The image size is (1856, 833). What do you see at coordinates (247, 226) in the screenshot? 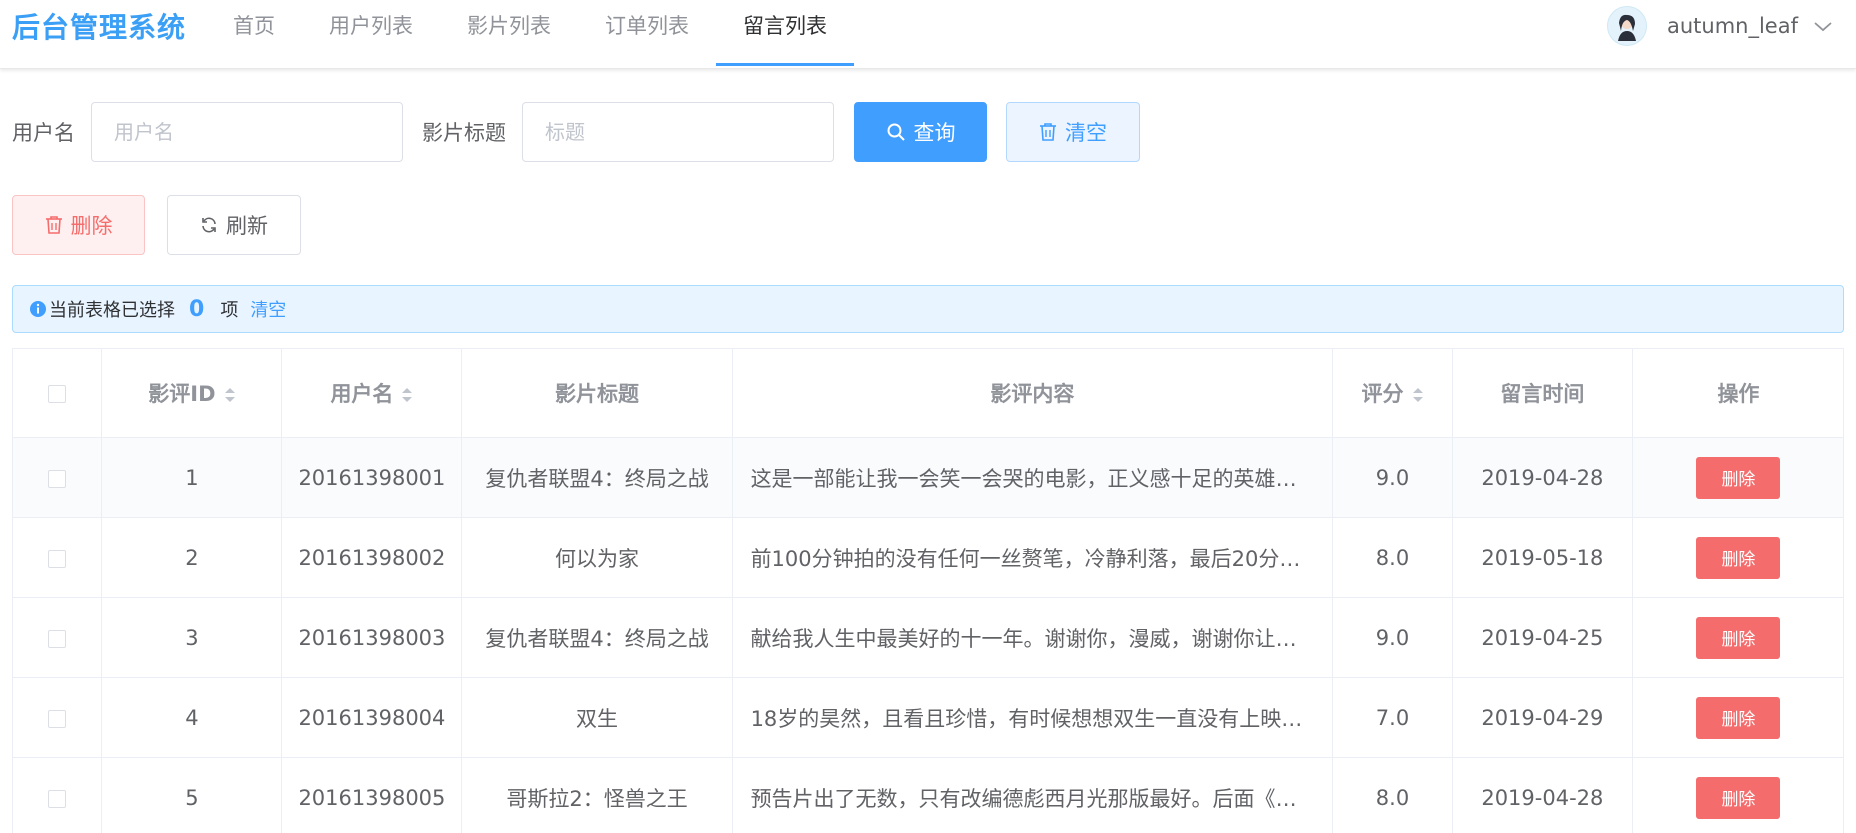
I see `refresh-label: 刷新` at bounding box center [247, 226].